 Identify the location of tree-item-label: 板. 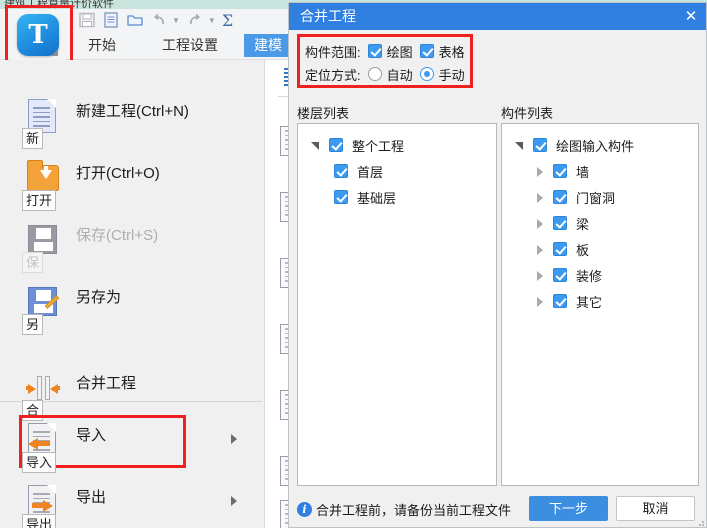
(583, 250).